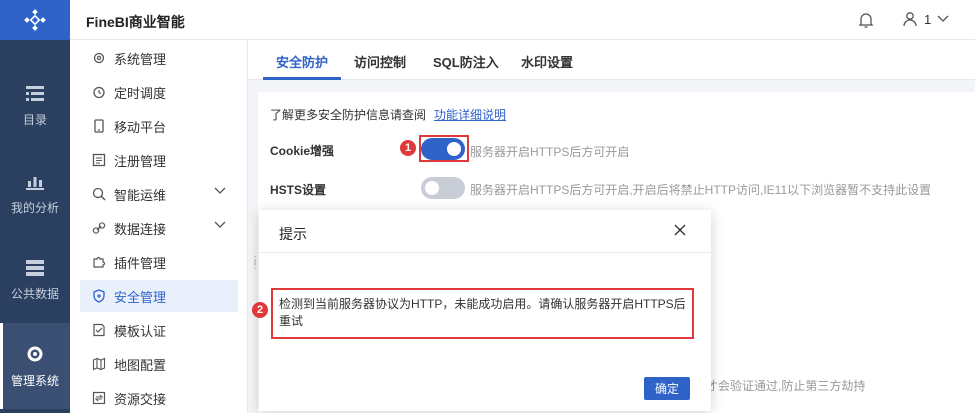 Image resolution: width=975 pixels, height=413 pixels. What do you see at coordinates (140, 195) in the screenshot?
I see `sidebar-item-label: 智能运维` at bounding box center [140, 195].